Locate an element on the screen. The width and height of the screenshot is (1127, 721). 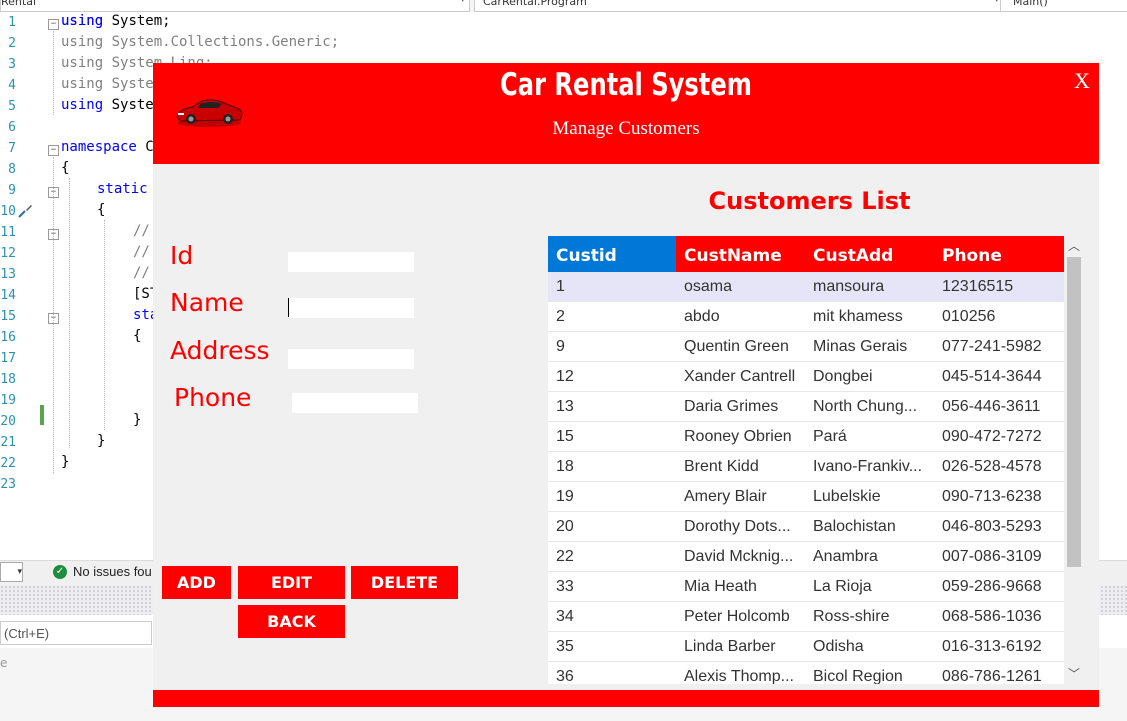
back-button: BACK is located at coordinates (291, 621).